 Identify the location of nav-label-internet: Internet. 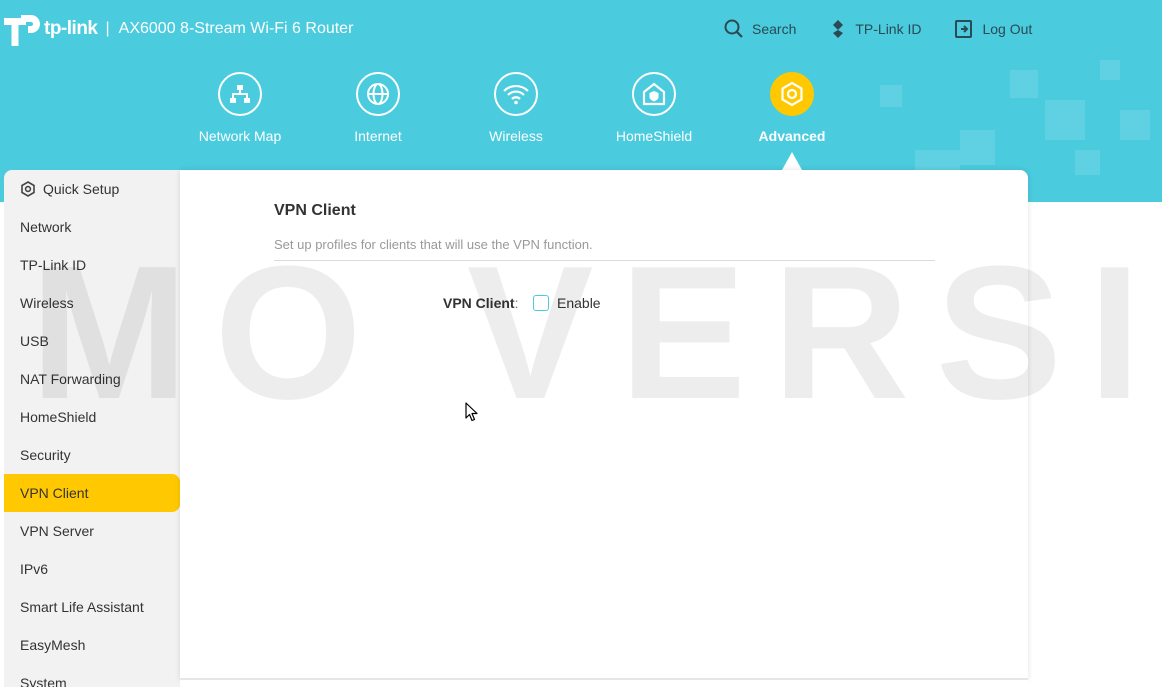
(378, 136).